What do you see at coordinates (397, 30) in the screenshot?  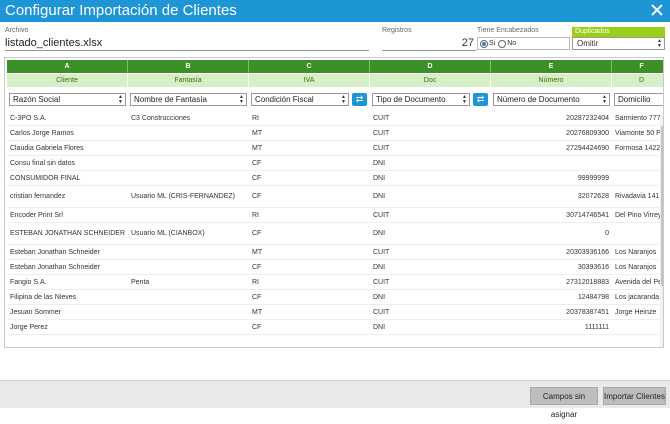 I see `registros-label: Registros` at bounding box center [397, 30].